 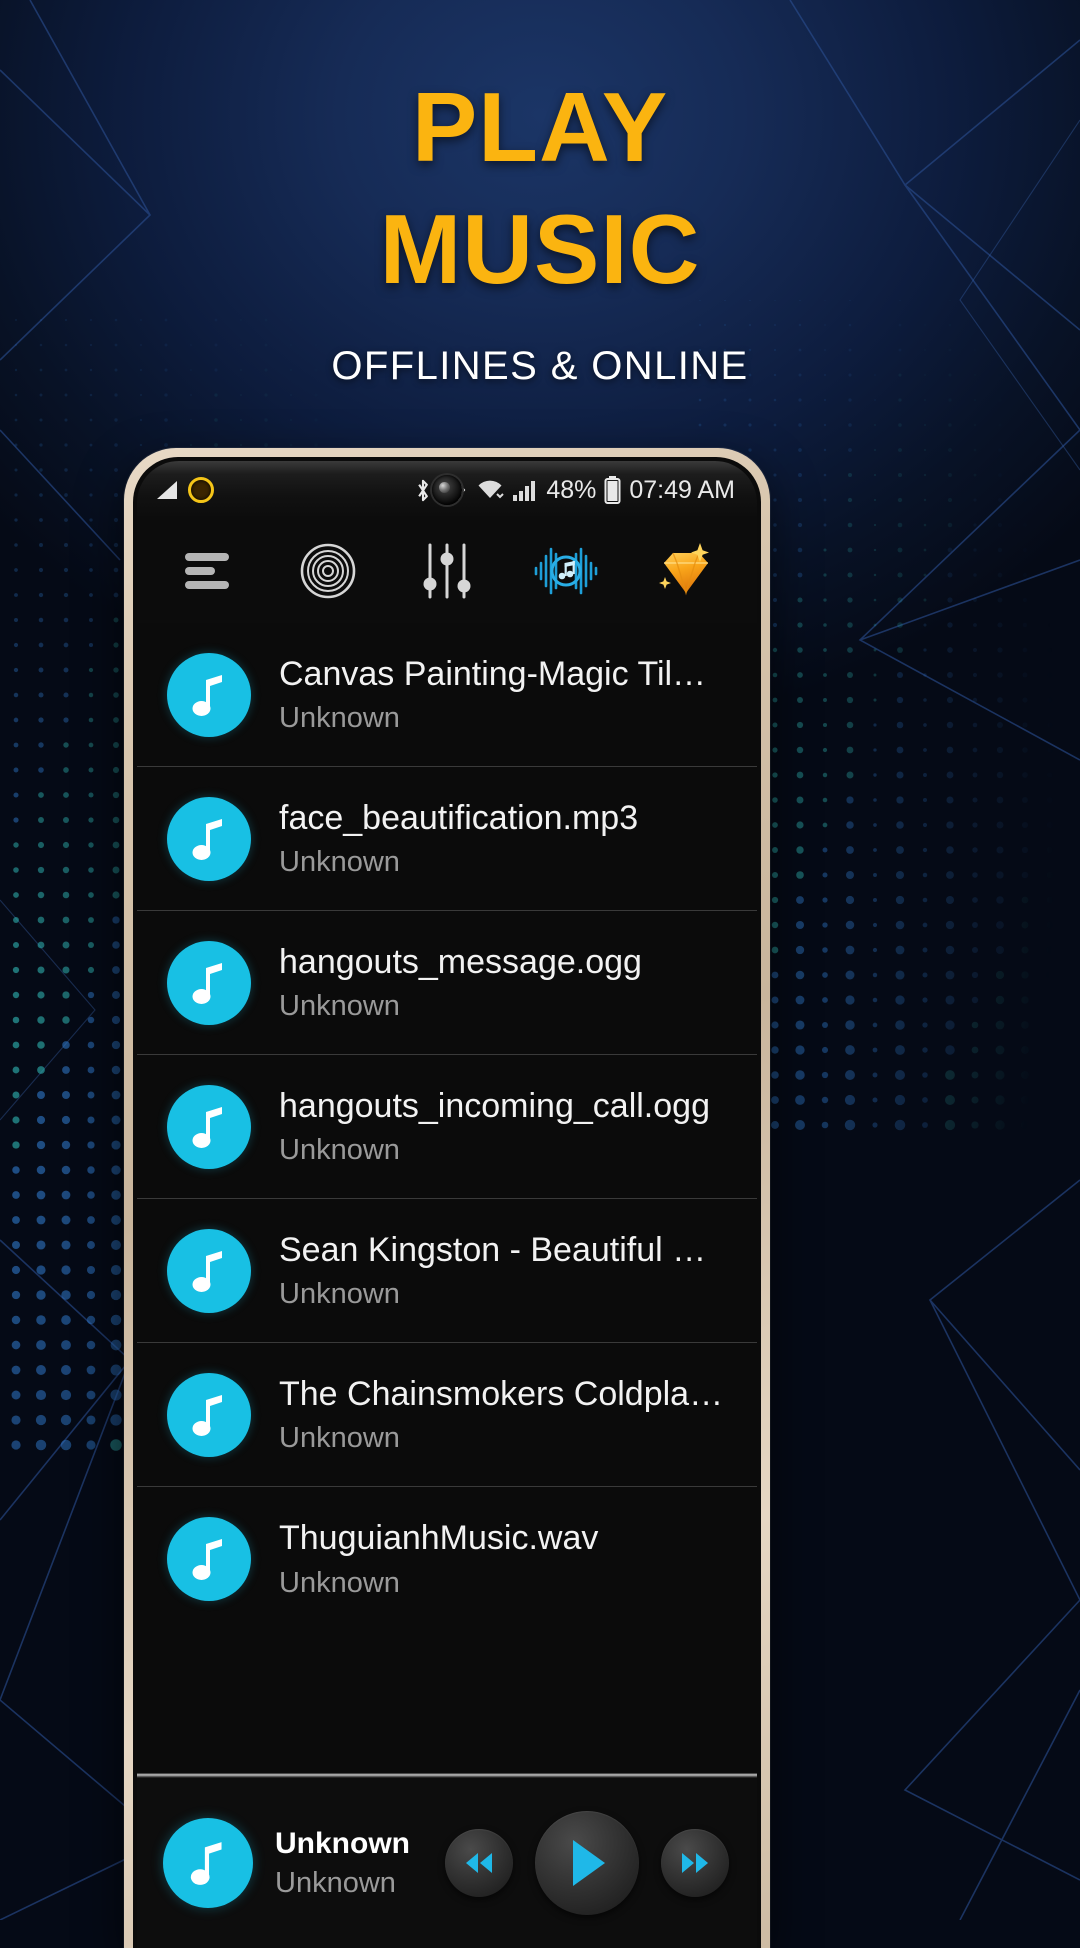 What do you see at coordinates (682, 489) in the screenshot?
I see `status-bar-clock: 07:49 AM` at bounding box center [682, 489].